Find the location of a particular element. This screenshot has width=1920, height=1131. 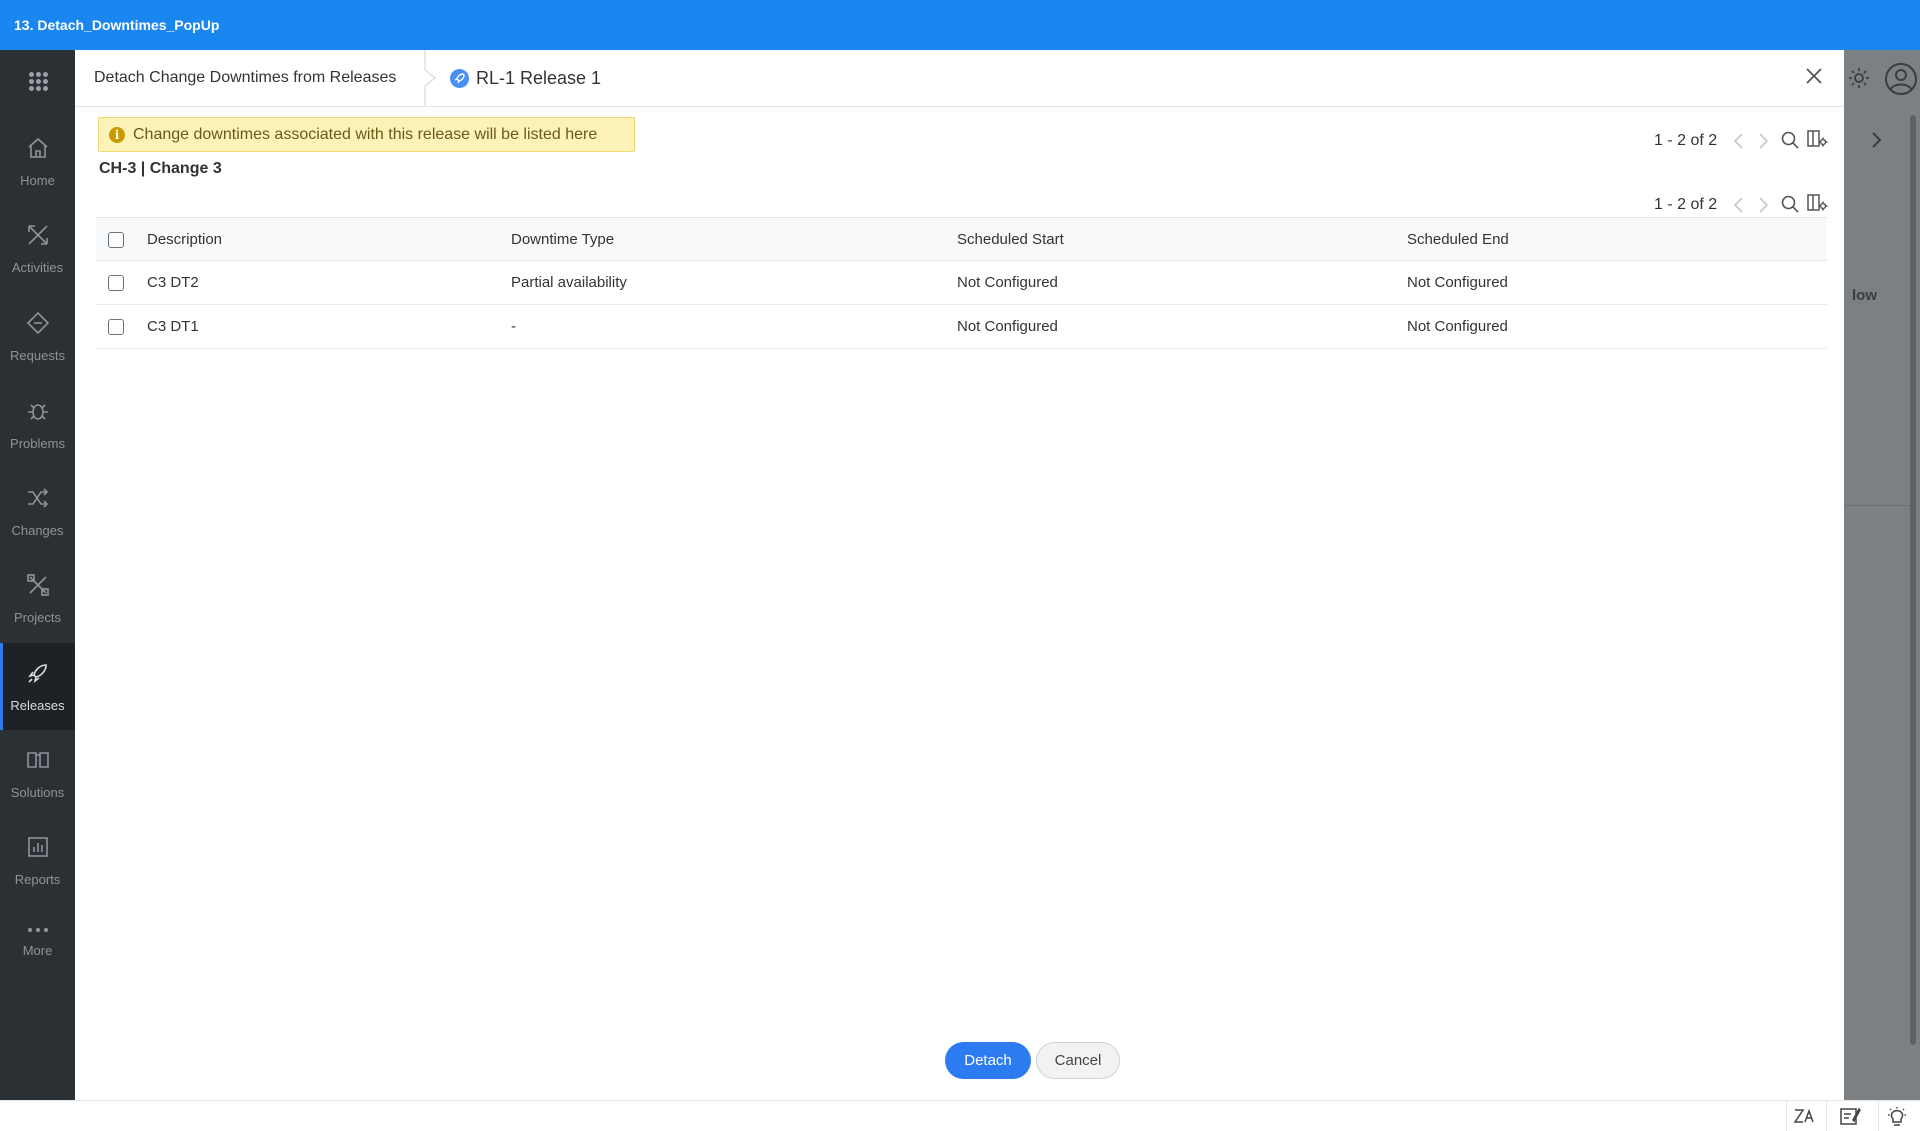

select-all-cell is located at coordinates (121, 239).